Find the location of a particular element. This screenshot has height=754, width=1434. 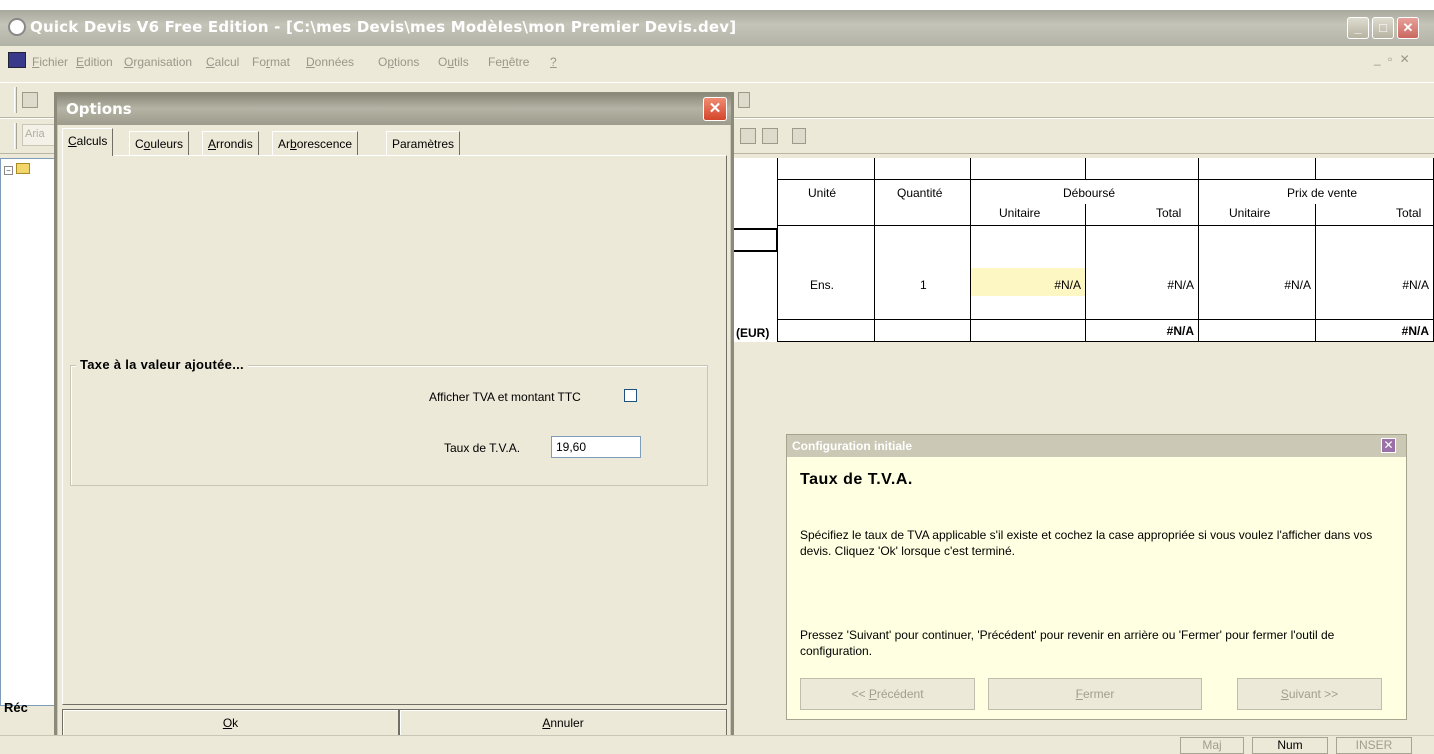

options-dialog-title: Options is located at coordinates (99, 109).